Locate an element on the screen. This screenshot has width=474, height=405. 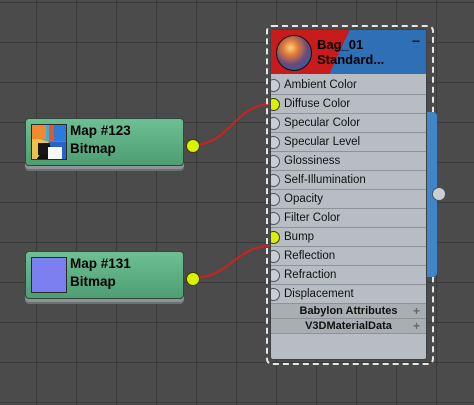
slot-glossiness: Glossiness is located at coordinates (348, 161).